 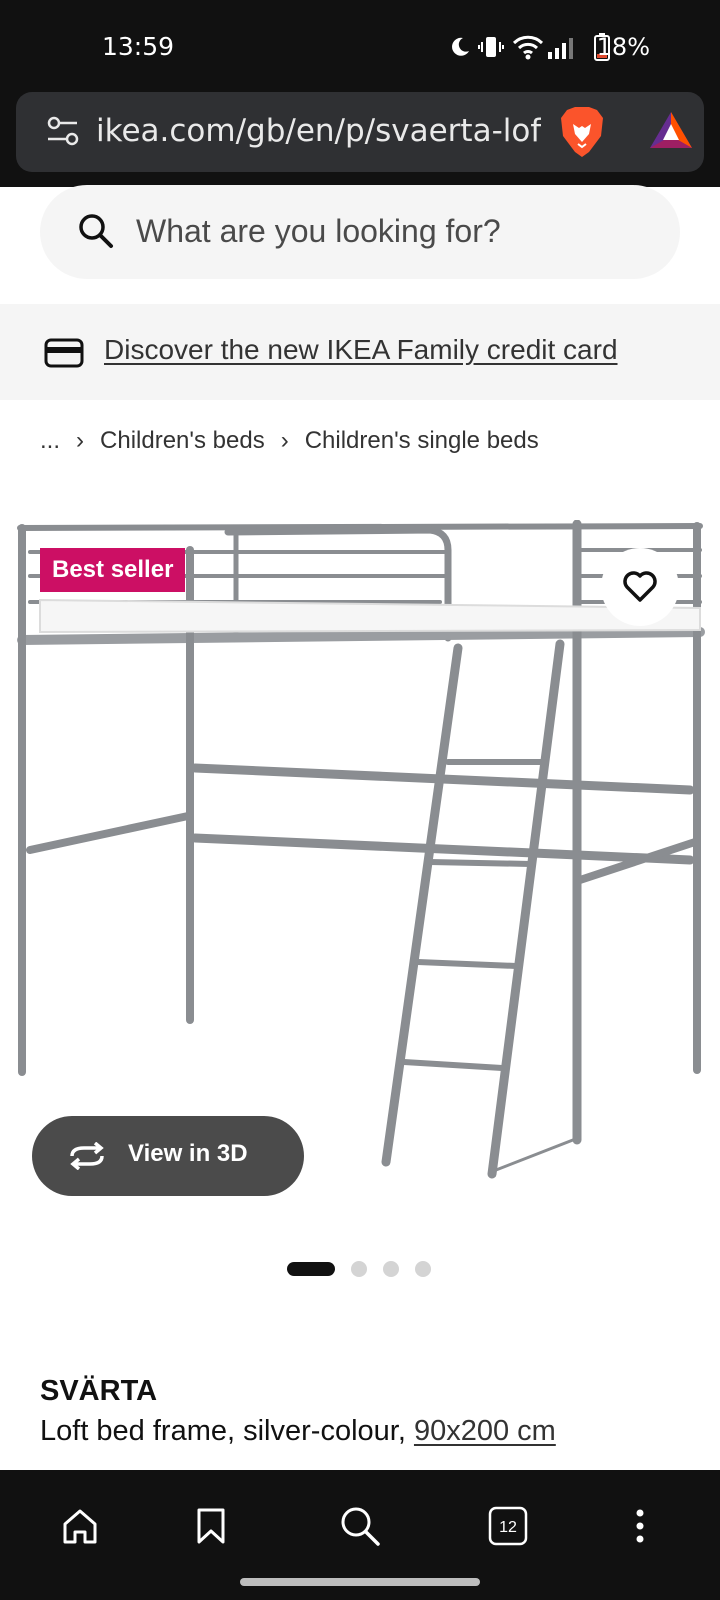 I want to click on credit-card-promo-link: Discover the new IKEA Family credit card, so click(x=361, y=350).